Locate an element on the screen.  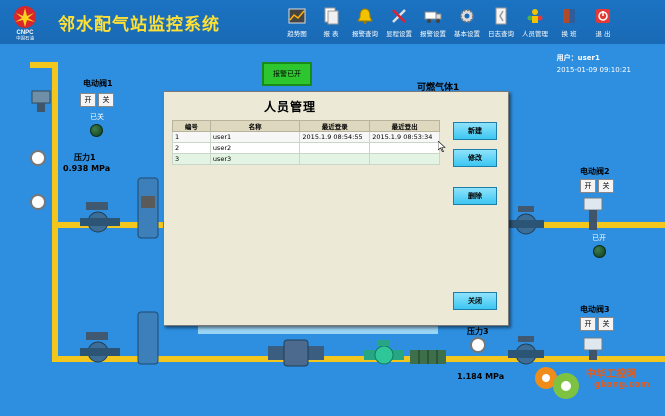
exit-icon is located at coordinates (603, 16).